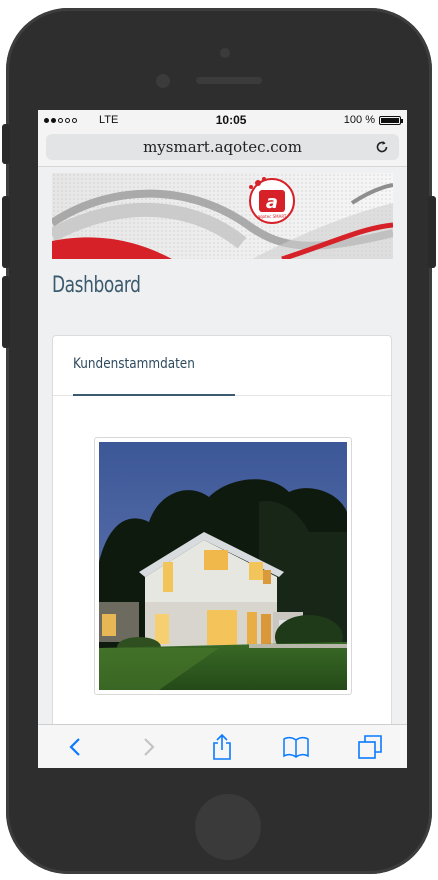 The height and width of the screenshot is (880, 438). I want to click on top-sensor, so click(225, 53).